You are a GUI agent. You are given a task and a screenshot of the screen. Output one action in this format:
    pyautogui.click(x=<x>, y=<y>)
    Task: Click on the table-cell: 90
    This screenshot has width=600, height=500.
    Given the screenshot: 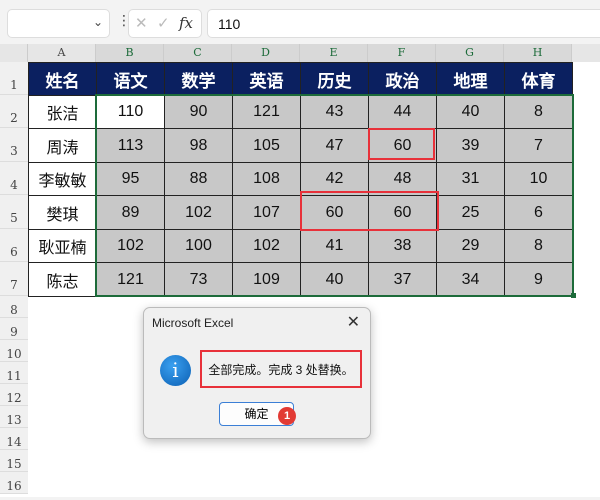 What is the action you would take?
    pyautogui.click(x=198, y=112)
    